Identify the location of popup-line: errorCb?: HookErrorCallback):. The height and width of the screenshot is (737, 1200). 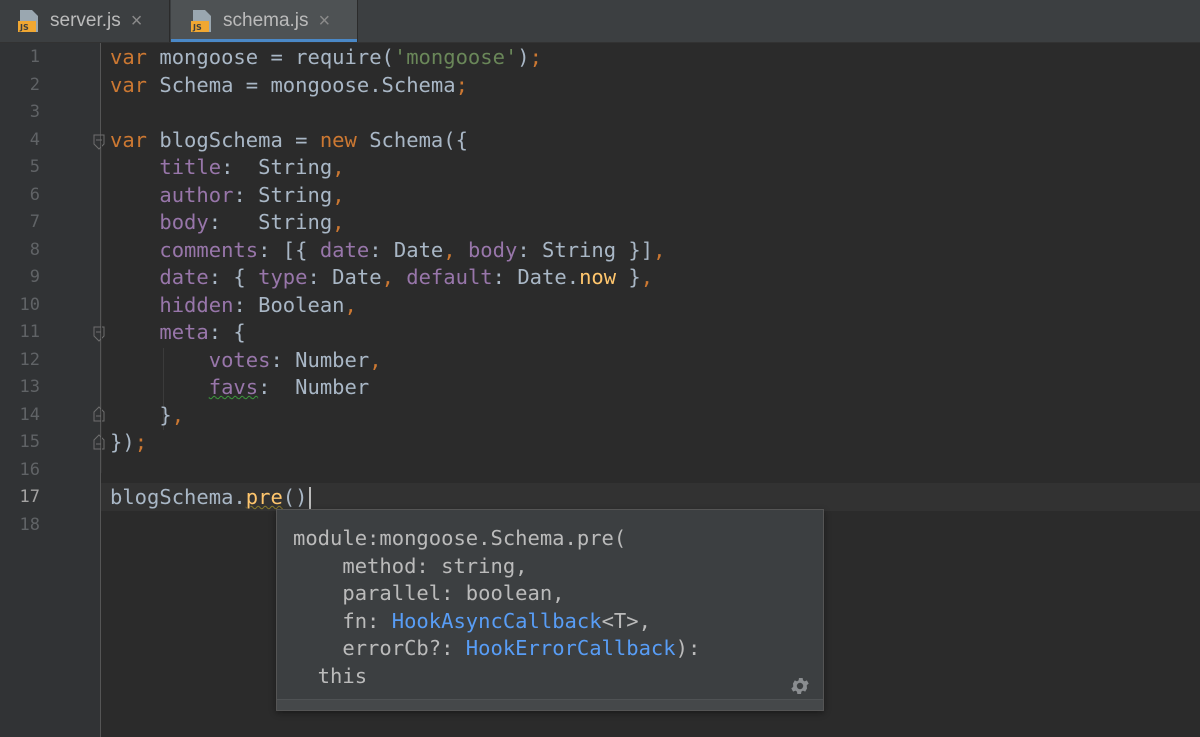
(497, 648).